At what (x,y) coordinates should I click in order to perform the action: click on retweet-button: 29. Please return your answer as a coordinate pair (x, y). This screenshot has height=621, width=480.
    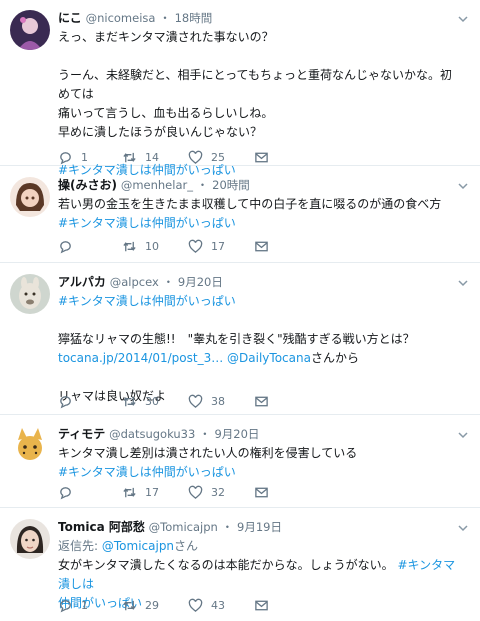
    Looking at the image, I should click on (140, 605).